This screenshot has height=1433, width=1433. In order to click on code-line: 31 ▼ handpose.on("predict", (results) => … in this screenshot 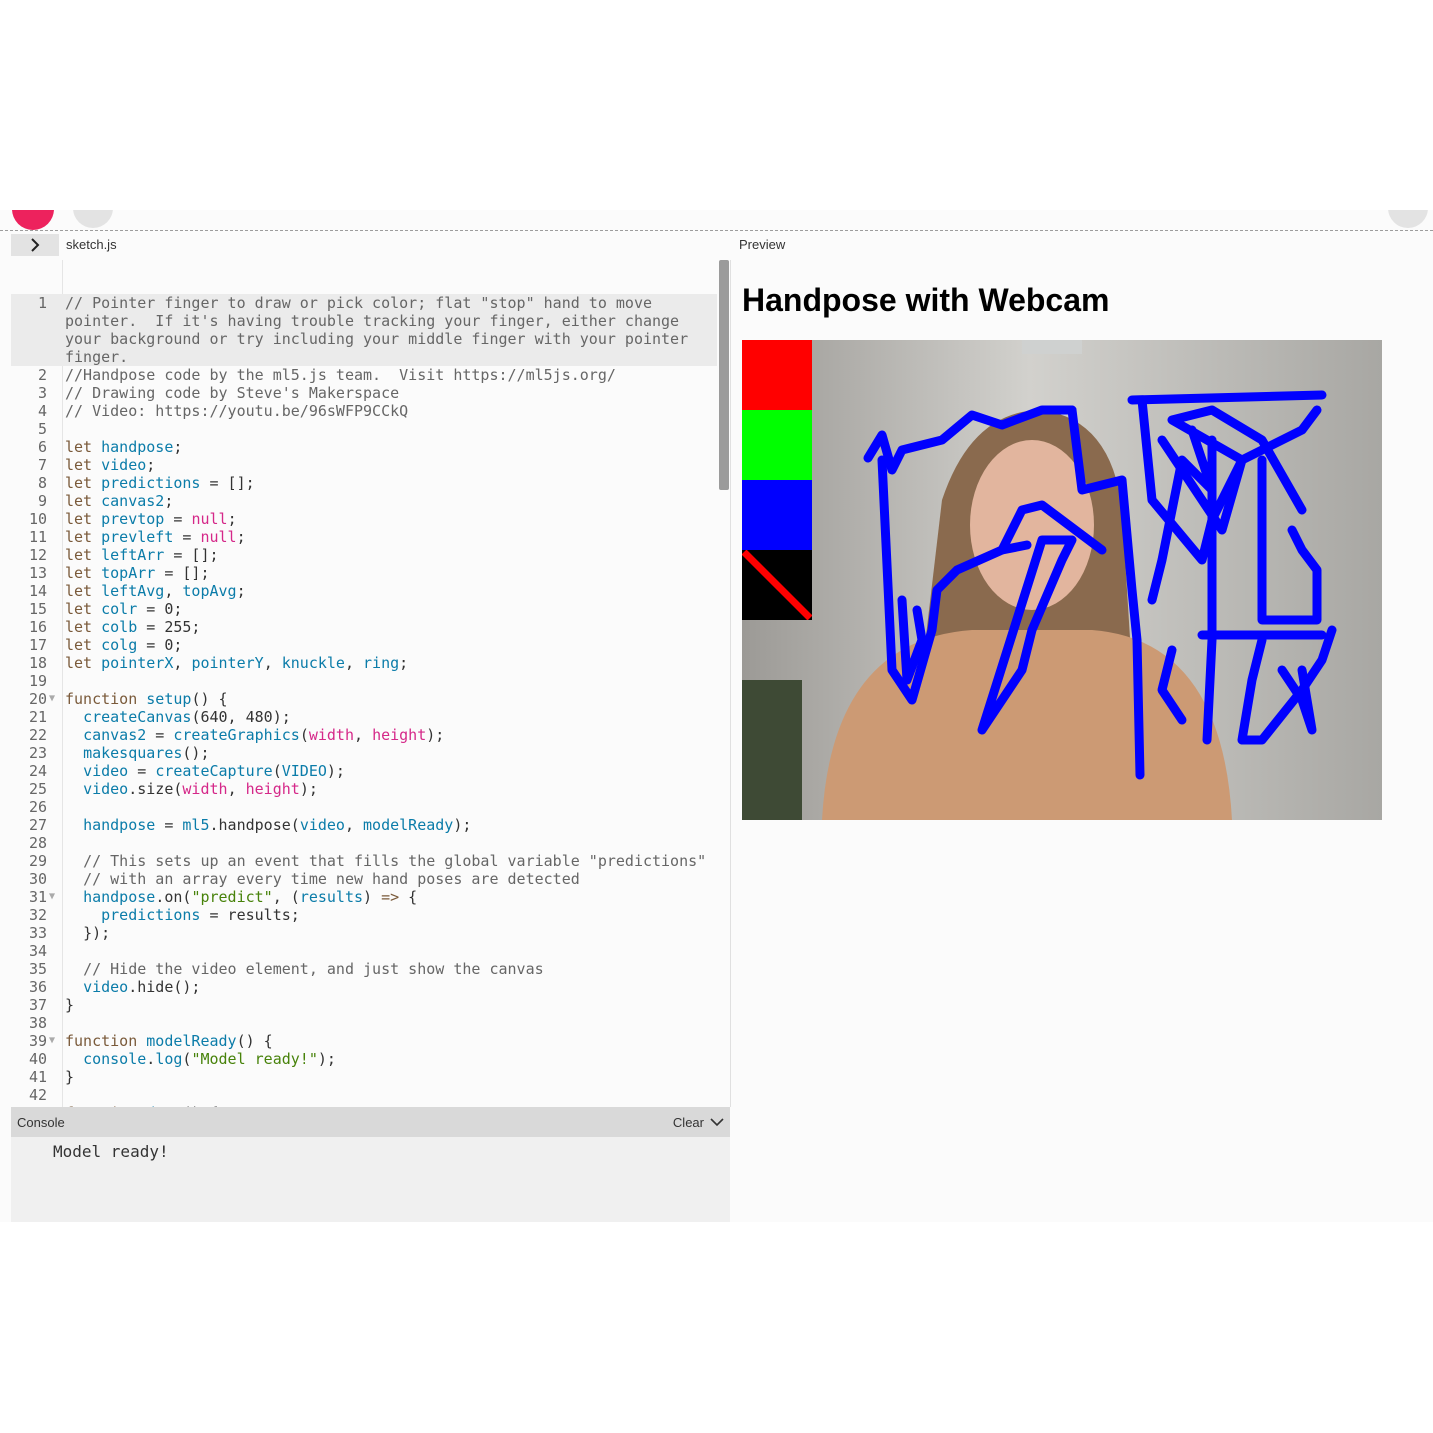, I will do `click(364, 897)`.